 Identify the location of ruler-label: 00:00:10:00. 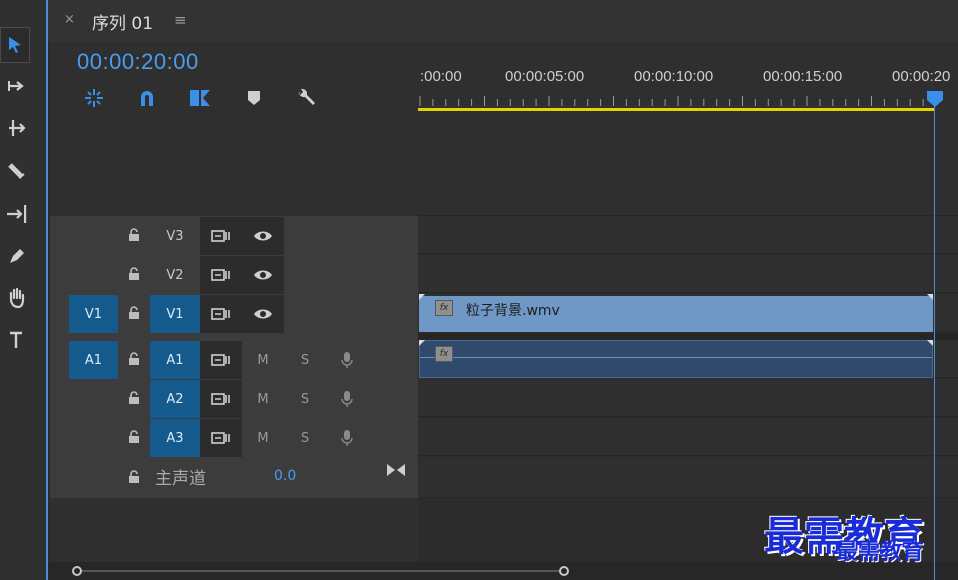
(674, 76).